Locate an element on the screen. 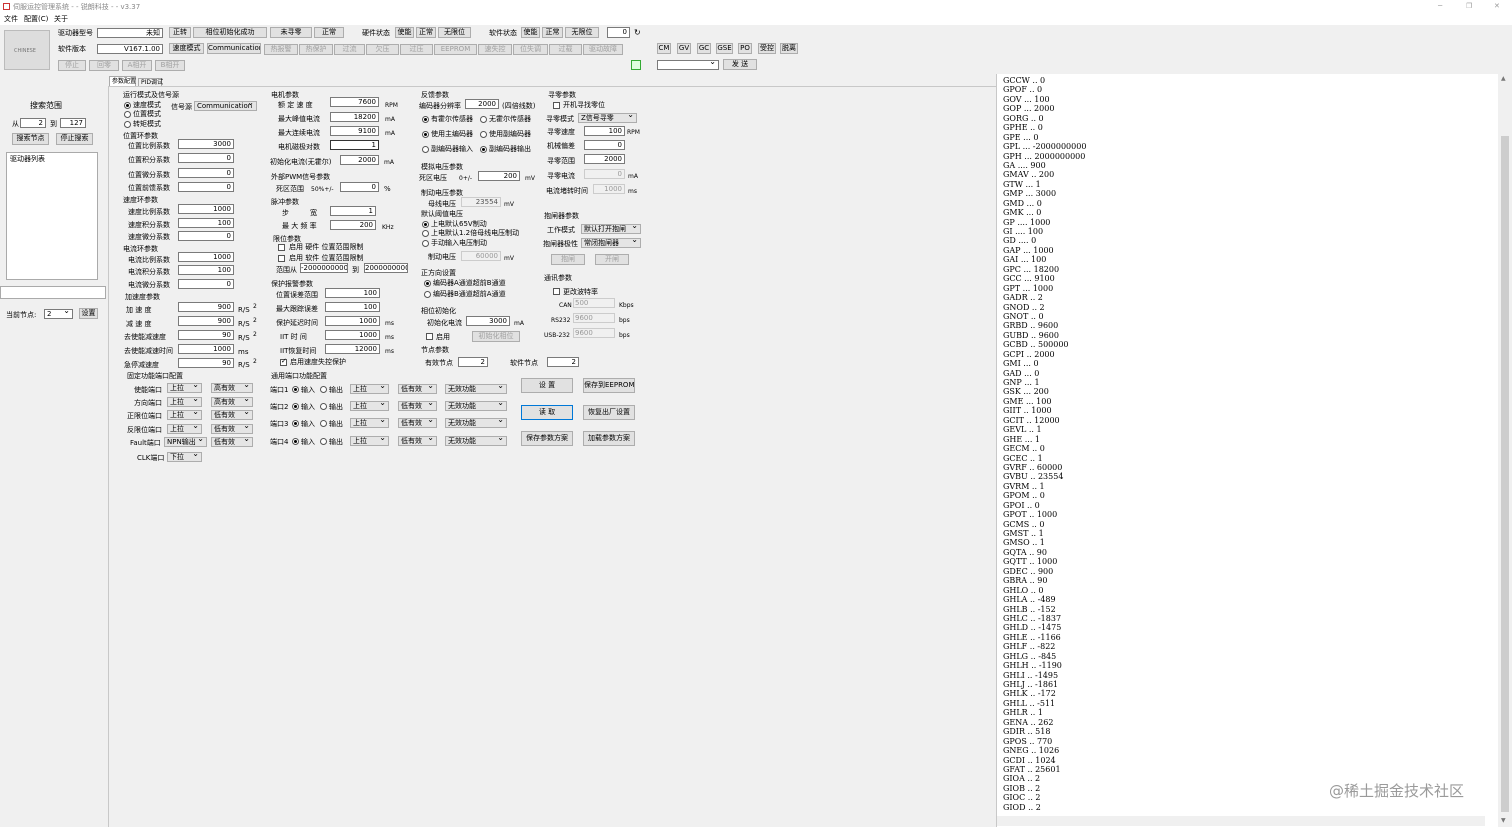 This screenshot has width=1512, height=827. signal-source-select: Communication is located at coordinates (225, 106).